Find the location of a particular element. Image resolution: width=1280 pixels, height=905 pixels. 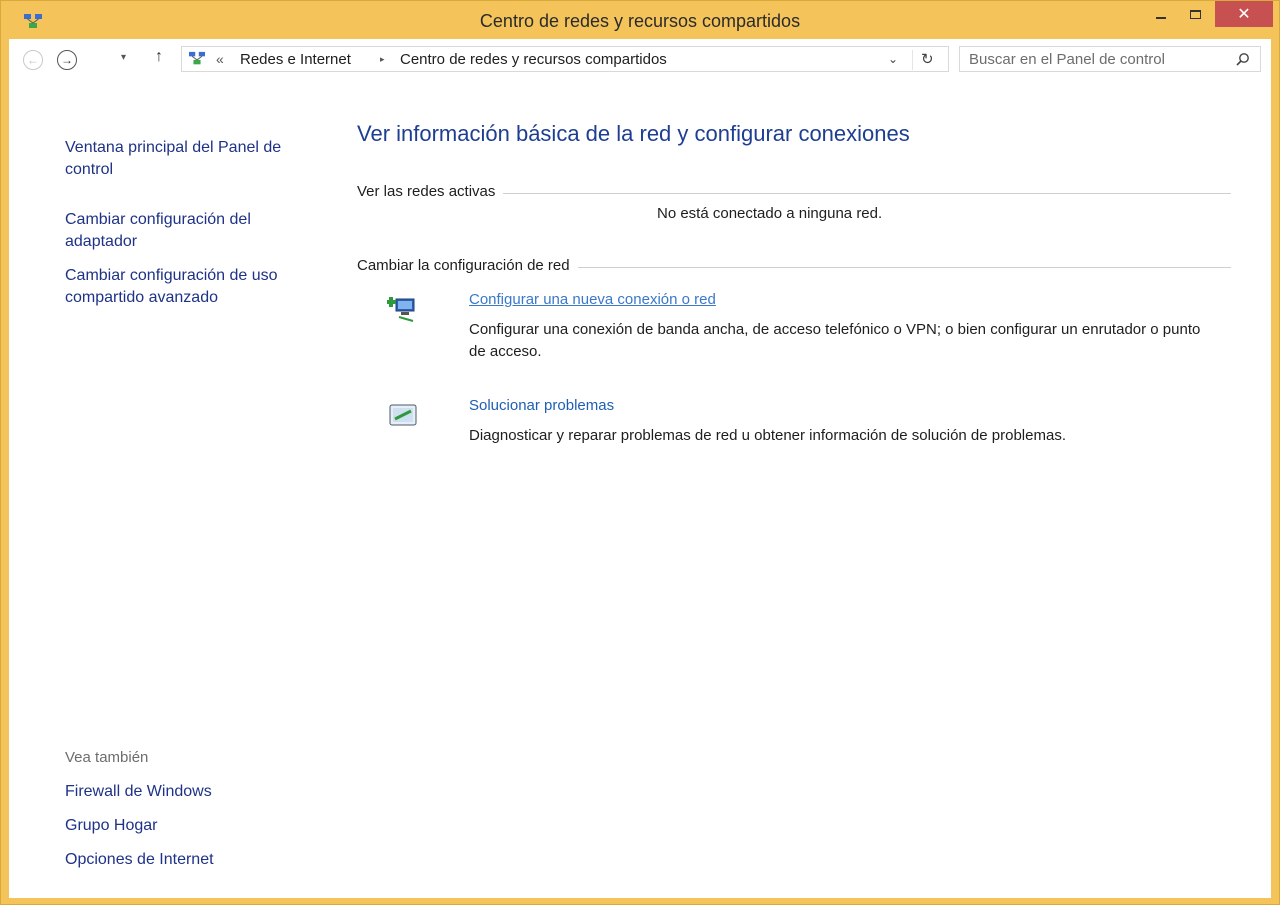

close-icon: ✕ is located at coordinates (1244, 14).